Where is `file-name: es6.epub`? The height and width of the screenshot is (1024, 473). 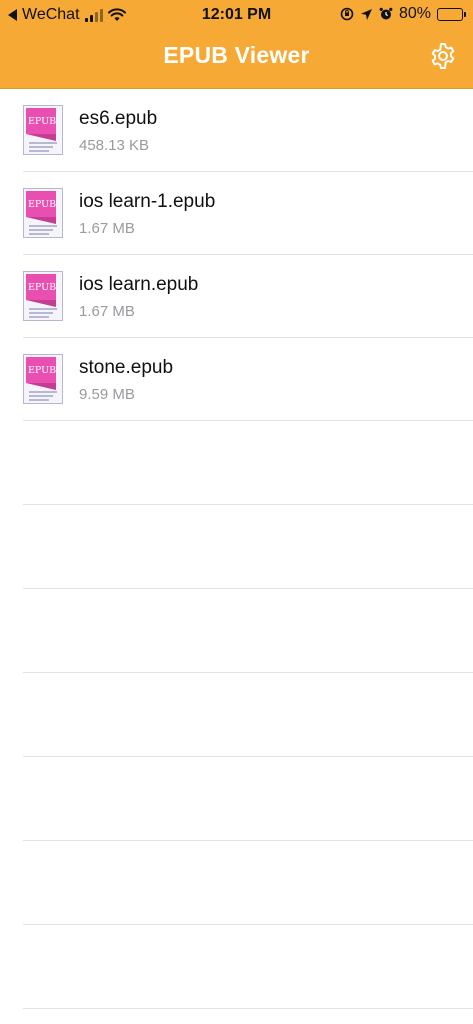 file-name: es6.epub is located at coordinates (118, 118).